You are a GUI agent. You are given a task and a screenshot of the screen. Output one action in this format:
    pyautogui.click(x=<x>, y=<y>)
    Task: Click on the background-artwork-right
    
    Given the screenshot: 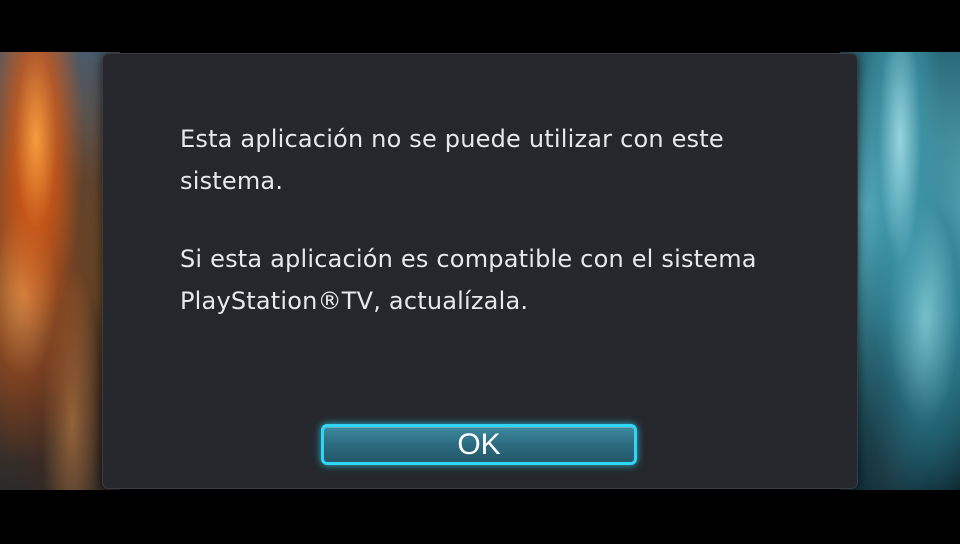 What is the action you would take?
    pyautogui.click(x=900, y=271)
    